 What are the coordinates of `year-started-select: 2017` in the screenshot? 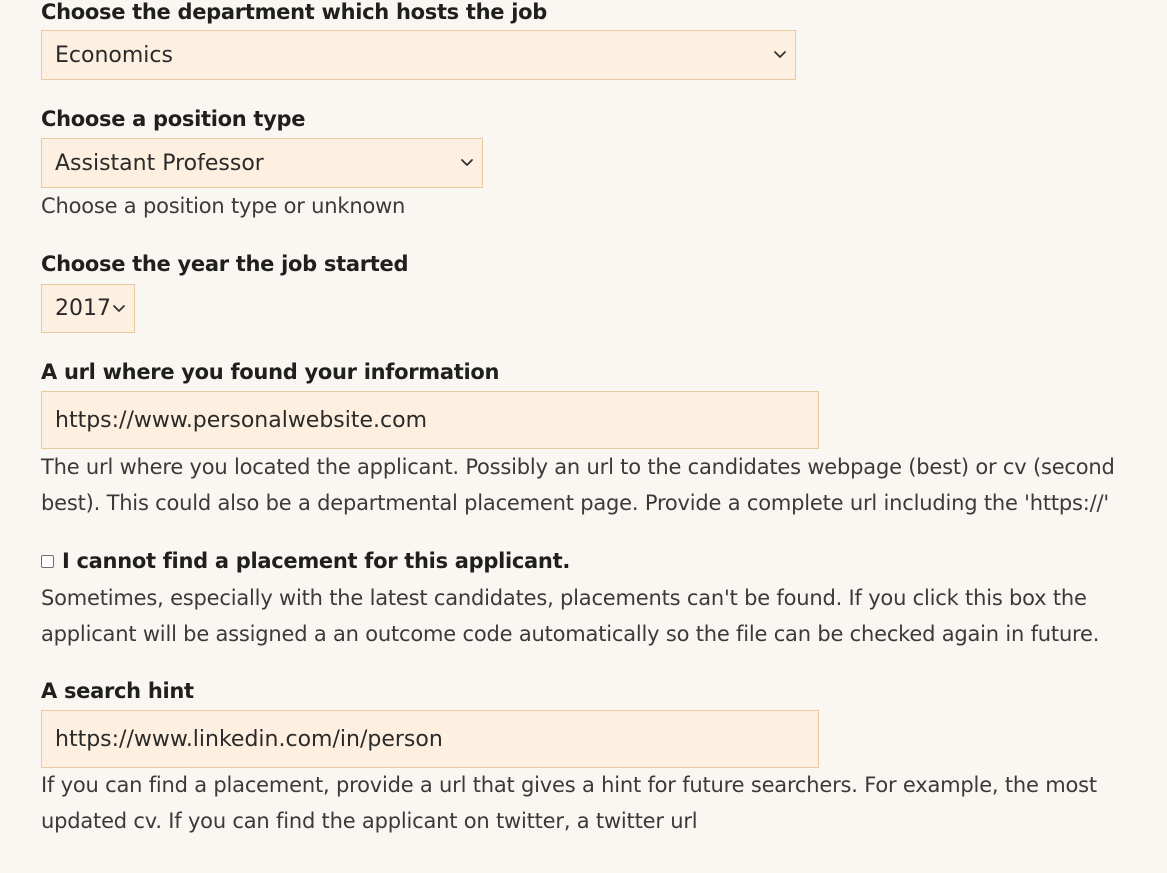 It's located at (88, 308).